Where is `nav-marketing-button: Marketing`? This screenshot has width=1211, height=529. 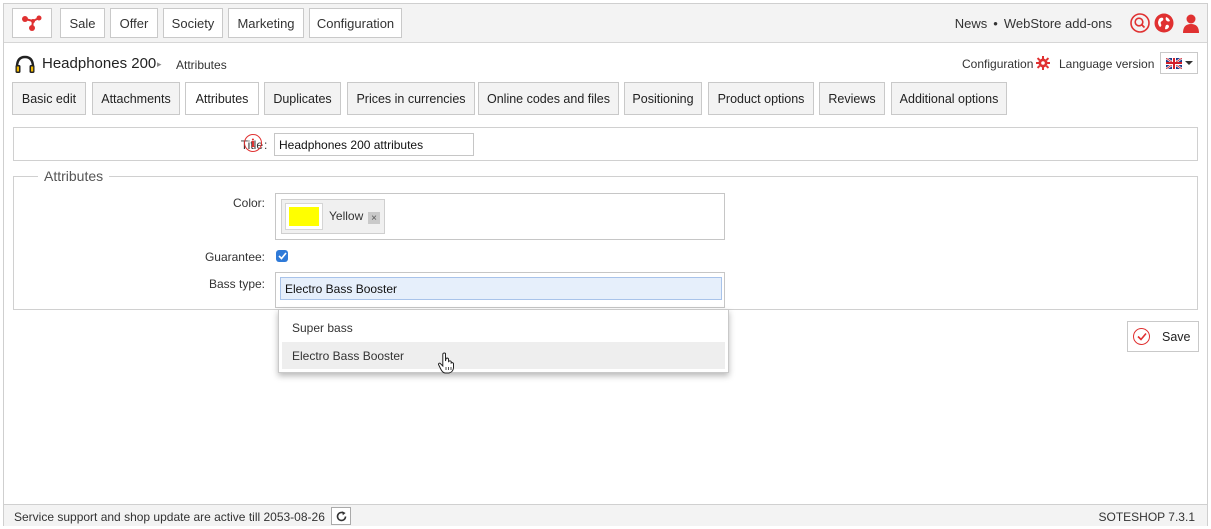
nav-marketing-button: Marketing is located at coordinates (266, 23).